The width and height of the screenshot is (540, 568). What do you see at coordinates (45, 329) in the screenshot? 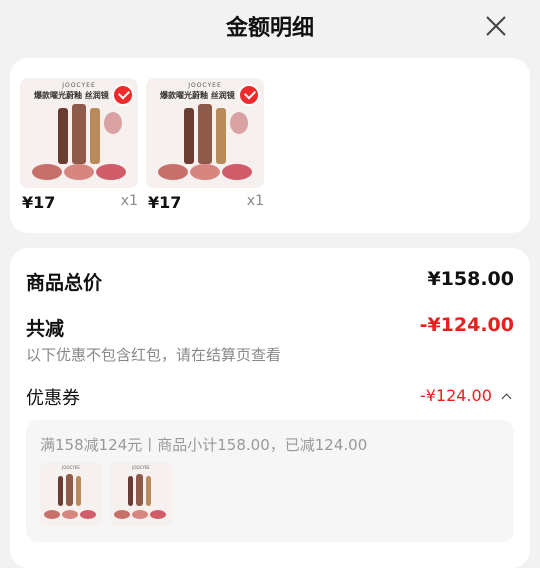
I see `discount-label: 共减` at bounding box center [45, 329].